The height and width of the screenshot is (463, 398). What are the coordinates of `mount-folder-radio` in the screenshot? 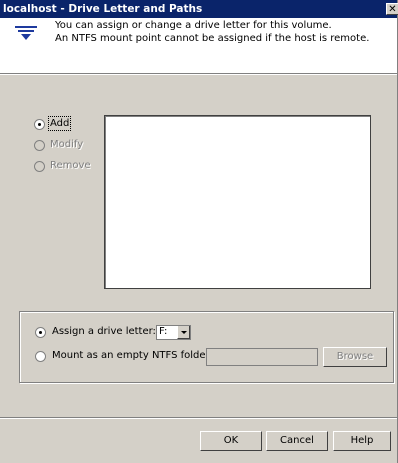 It's located at (40, 356).